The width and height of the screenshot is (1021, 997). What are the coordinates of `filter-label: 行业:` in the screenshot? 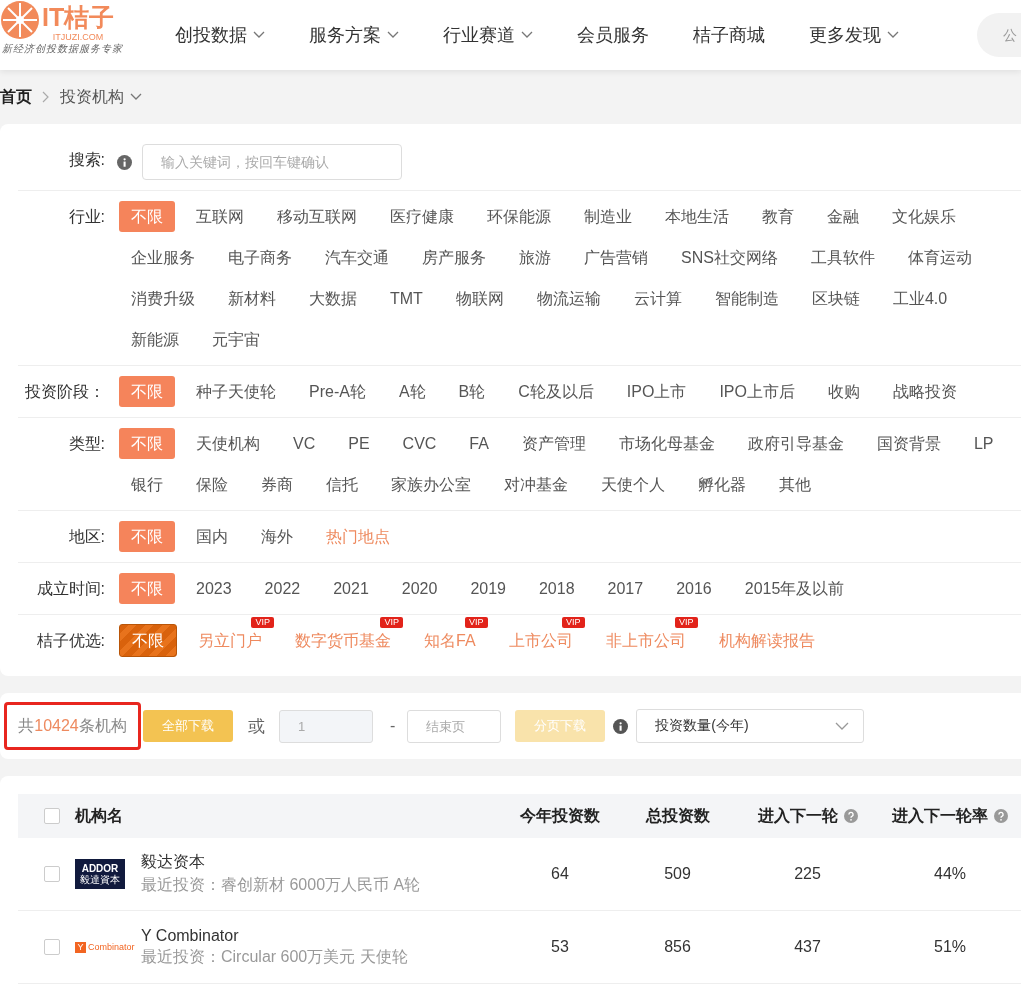 It's located at (86, 217).